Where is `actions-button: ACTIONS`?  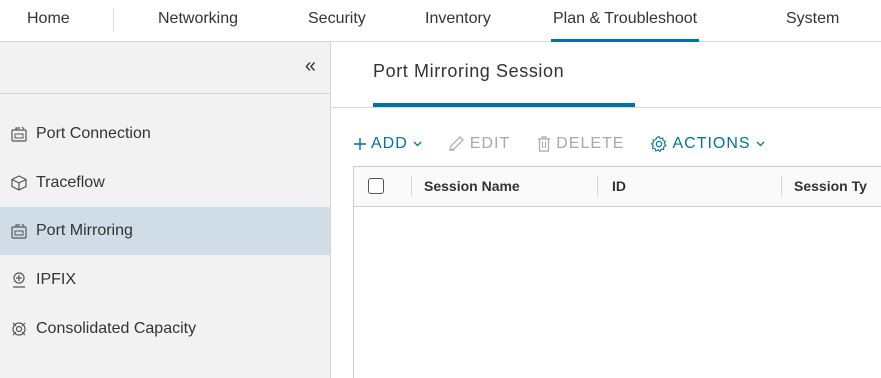
actions-button: ACTIONS is located at coordinates (707, 144).